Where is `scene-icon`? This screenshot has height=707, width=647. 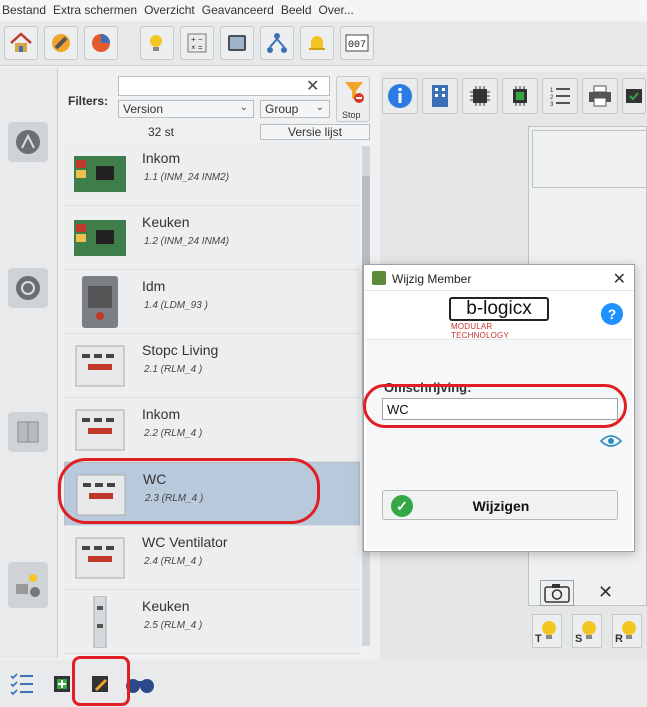 scene-icon is located at coordinates (28, 585).